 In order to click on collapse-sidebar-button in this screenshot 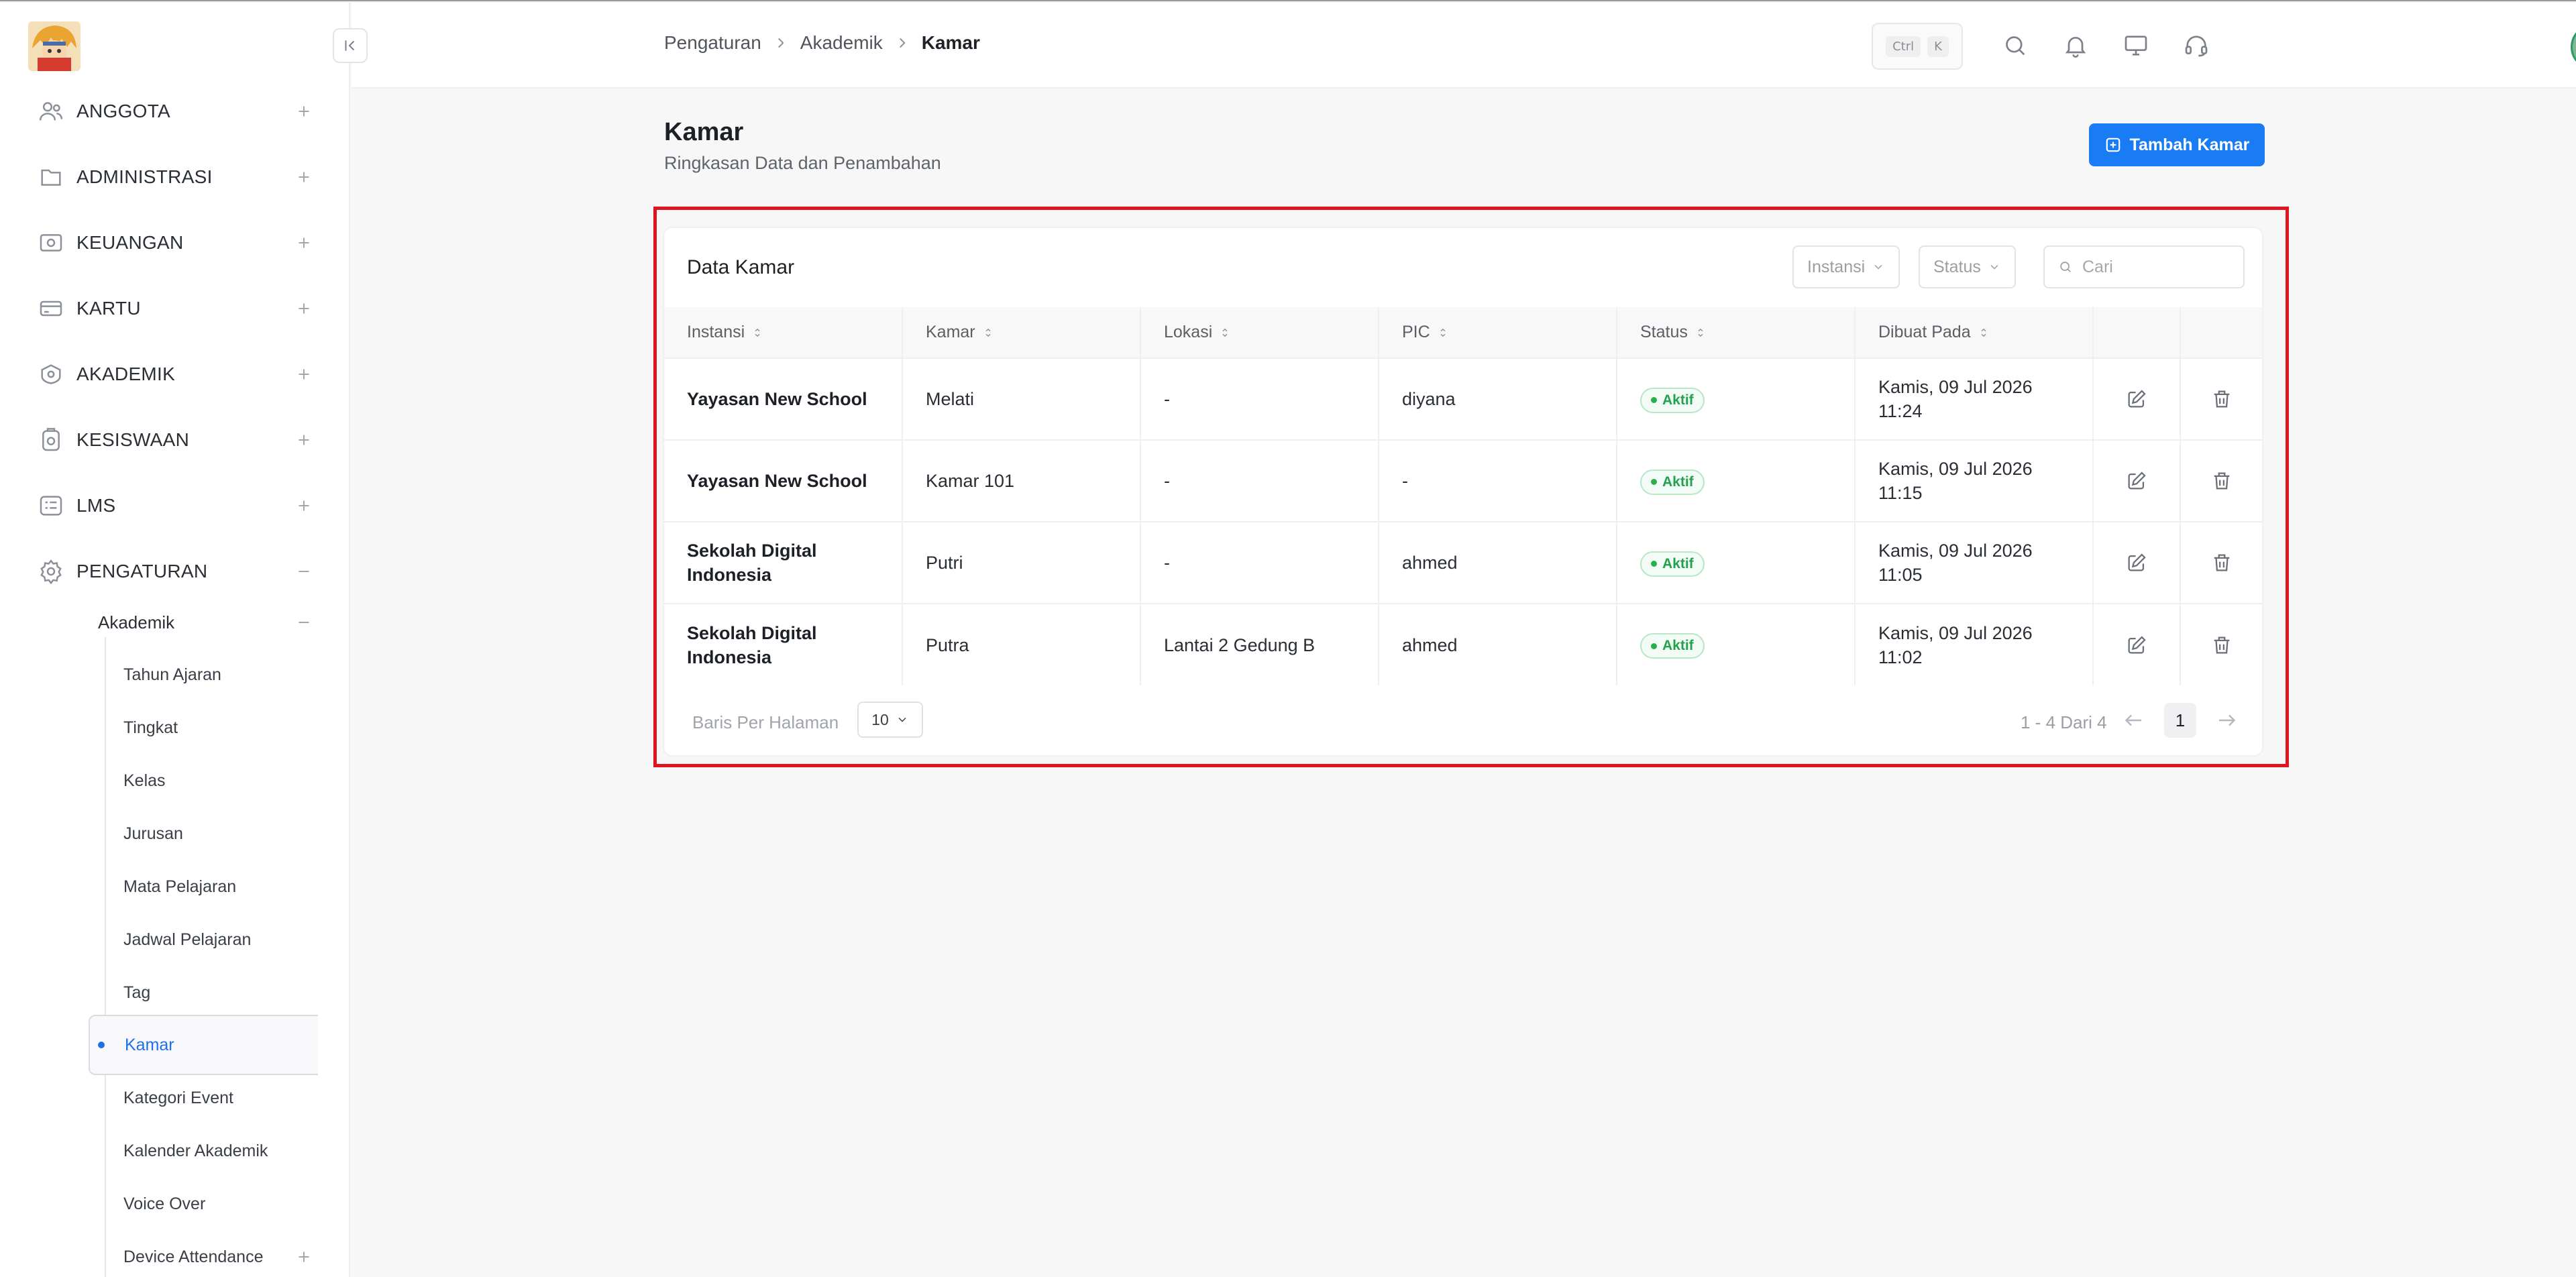, I will do `click(350, 45)`.